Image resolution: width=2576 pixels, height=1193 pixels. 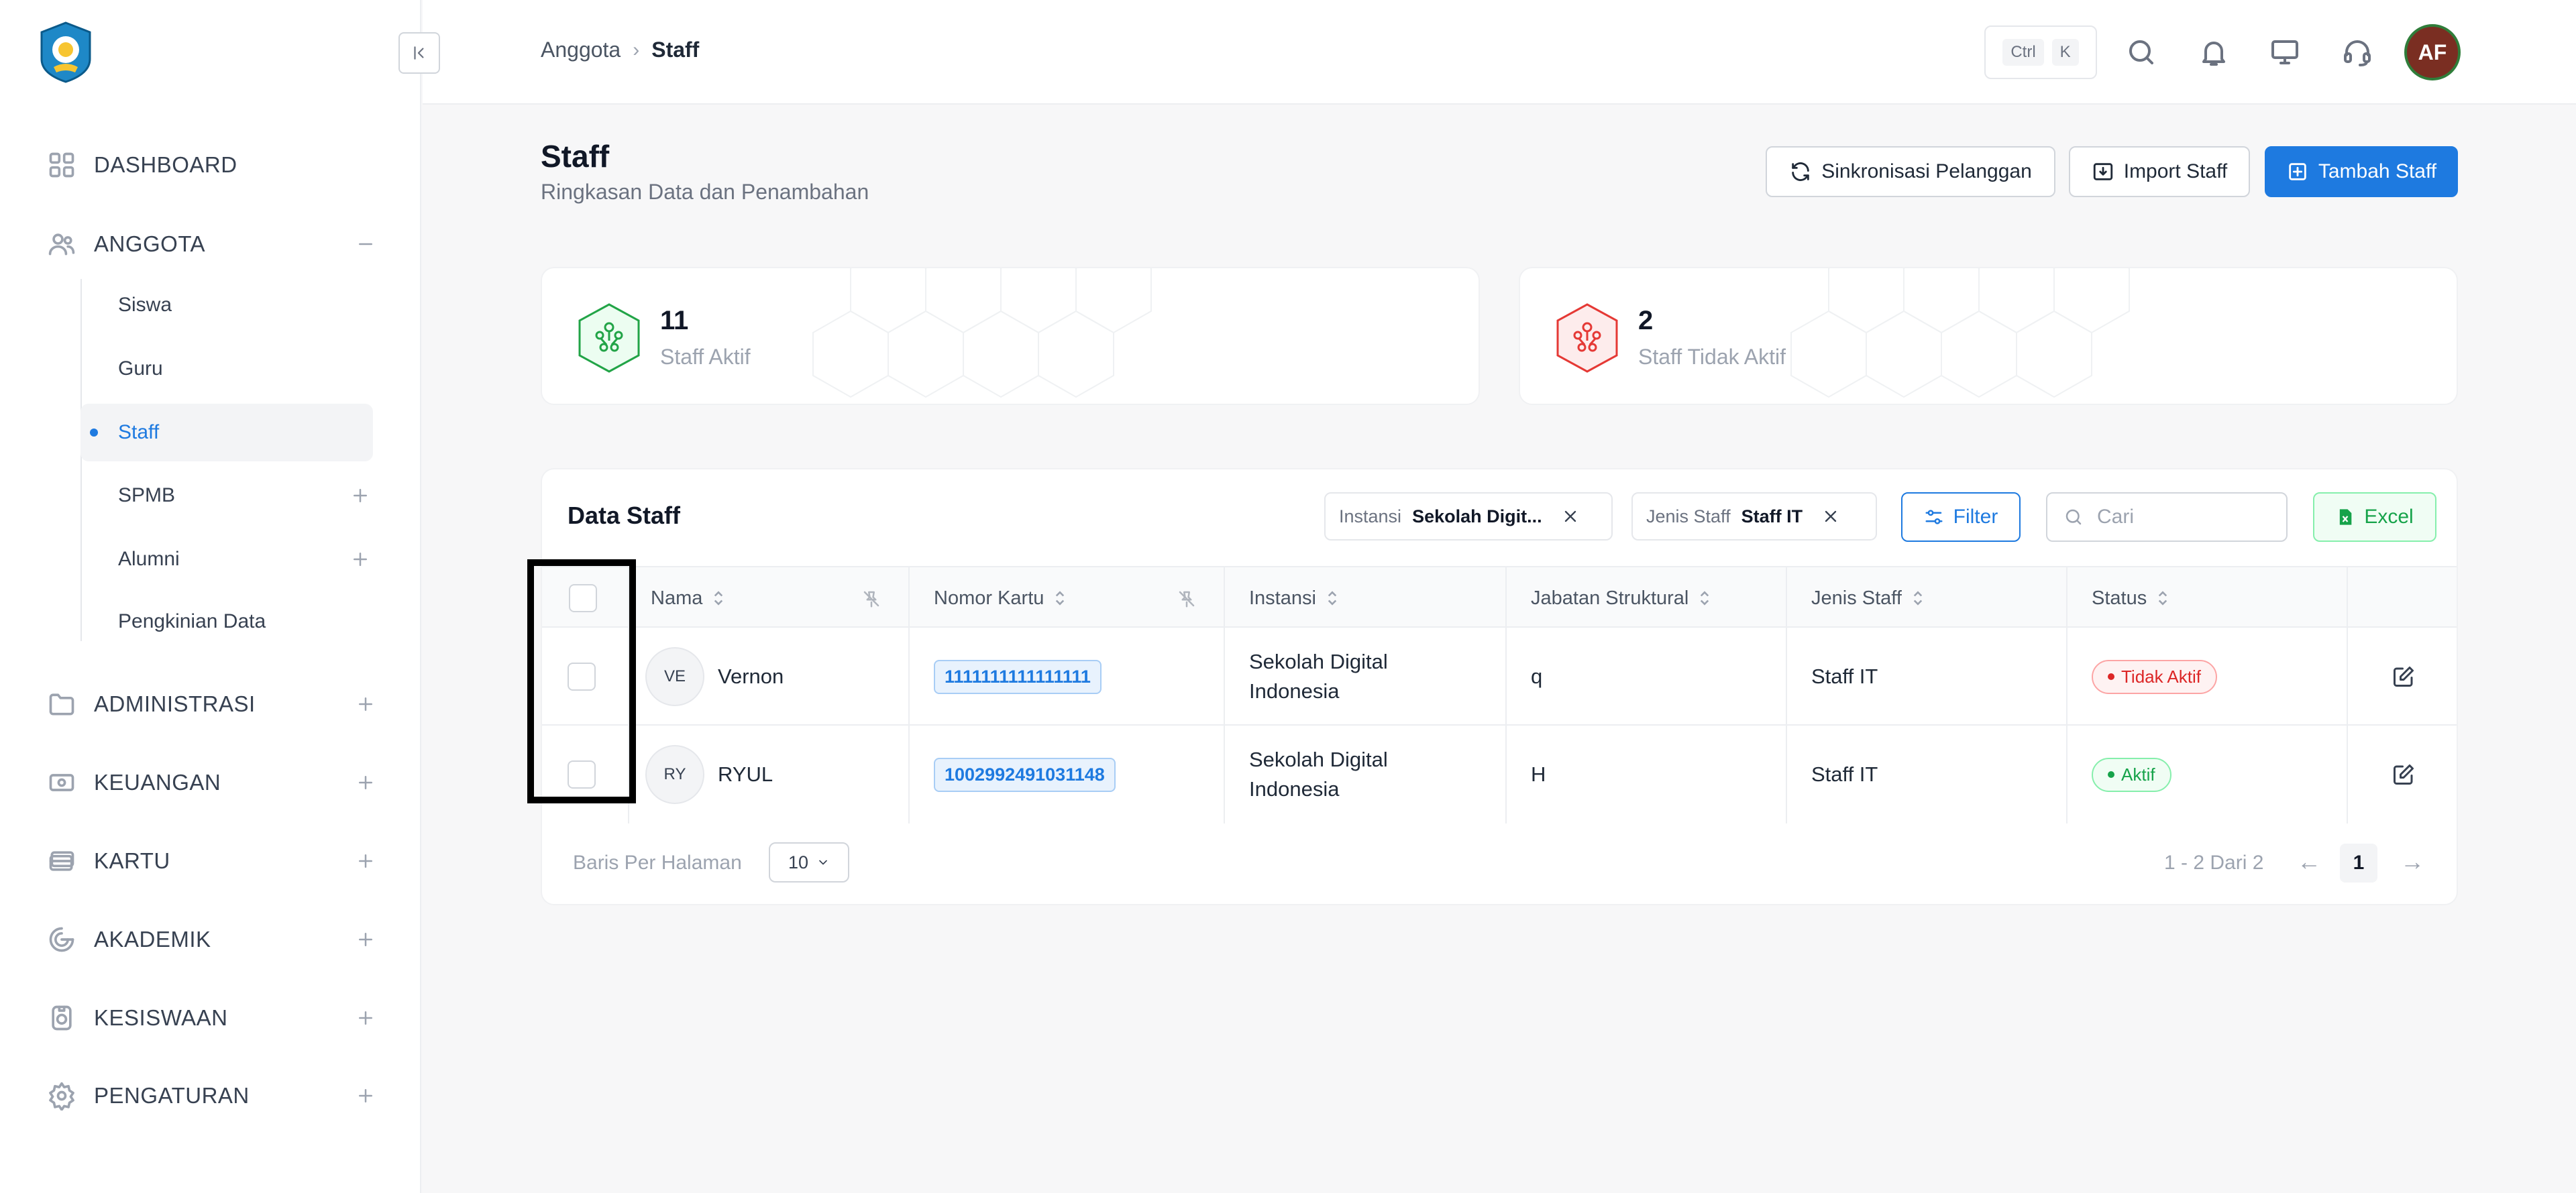 I want to click on academic-icon, so click(x=61, y=939).